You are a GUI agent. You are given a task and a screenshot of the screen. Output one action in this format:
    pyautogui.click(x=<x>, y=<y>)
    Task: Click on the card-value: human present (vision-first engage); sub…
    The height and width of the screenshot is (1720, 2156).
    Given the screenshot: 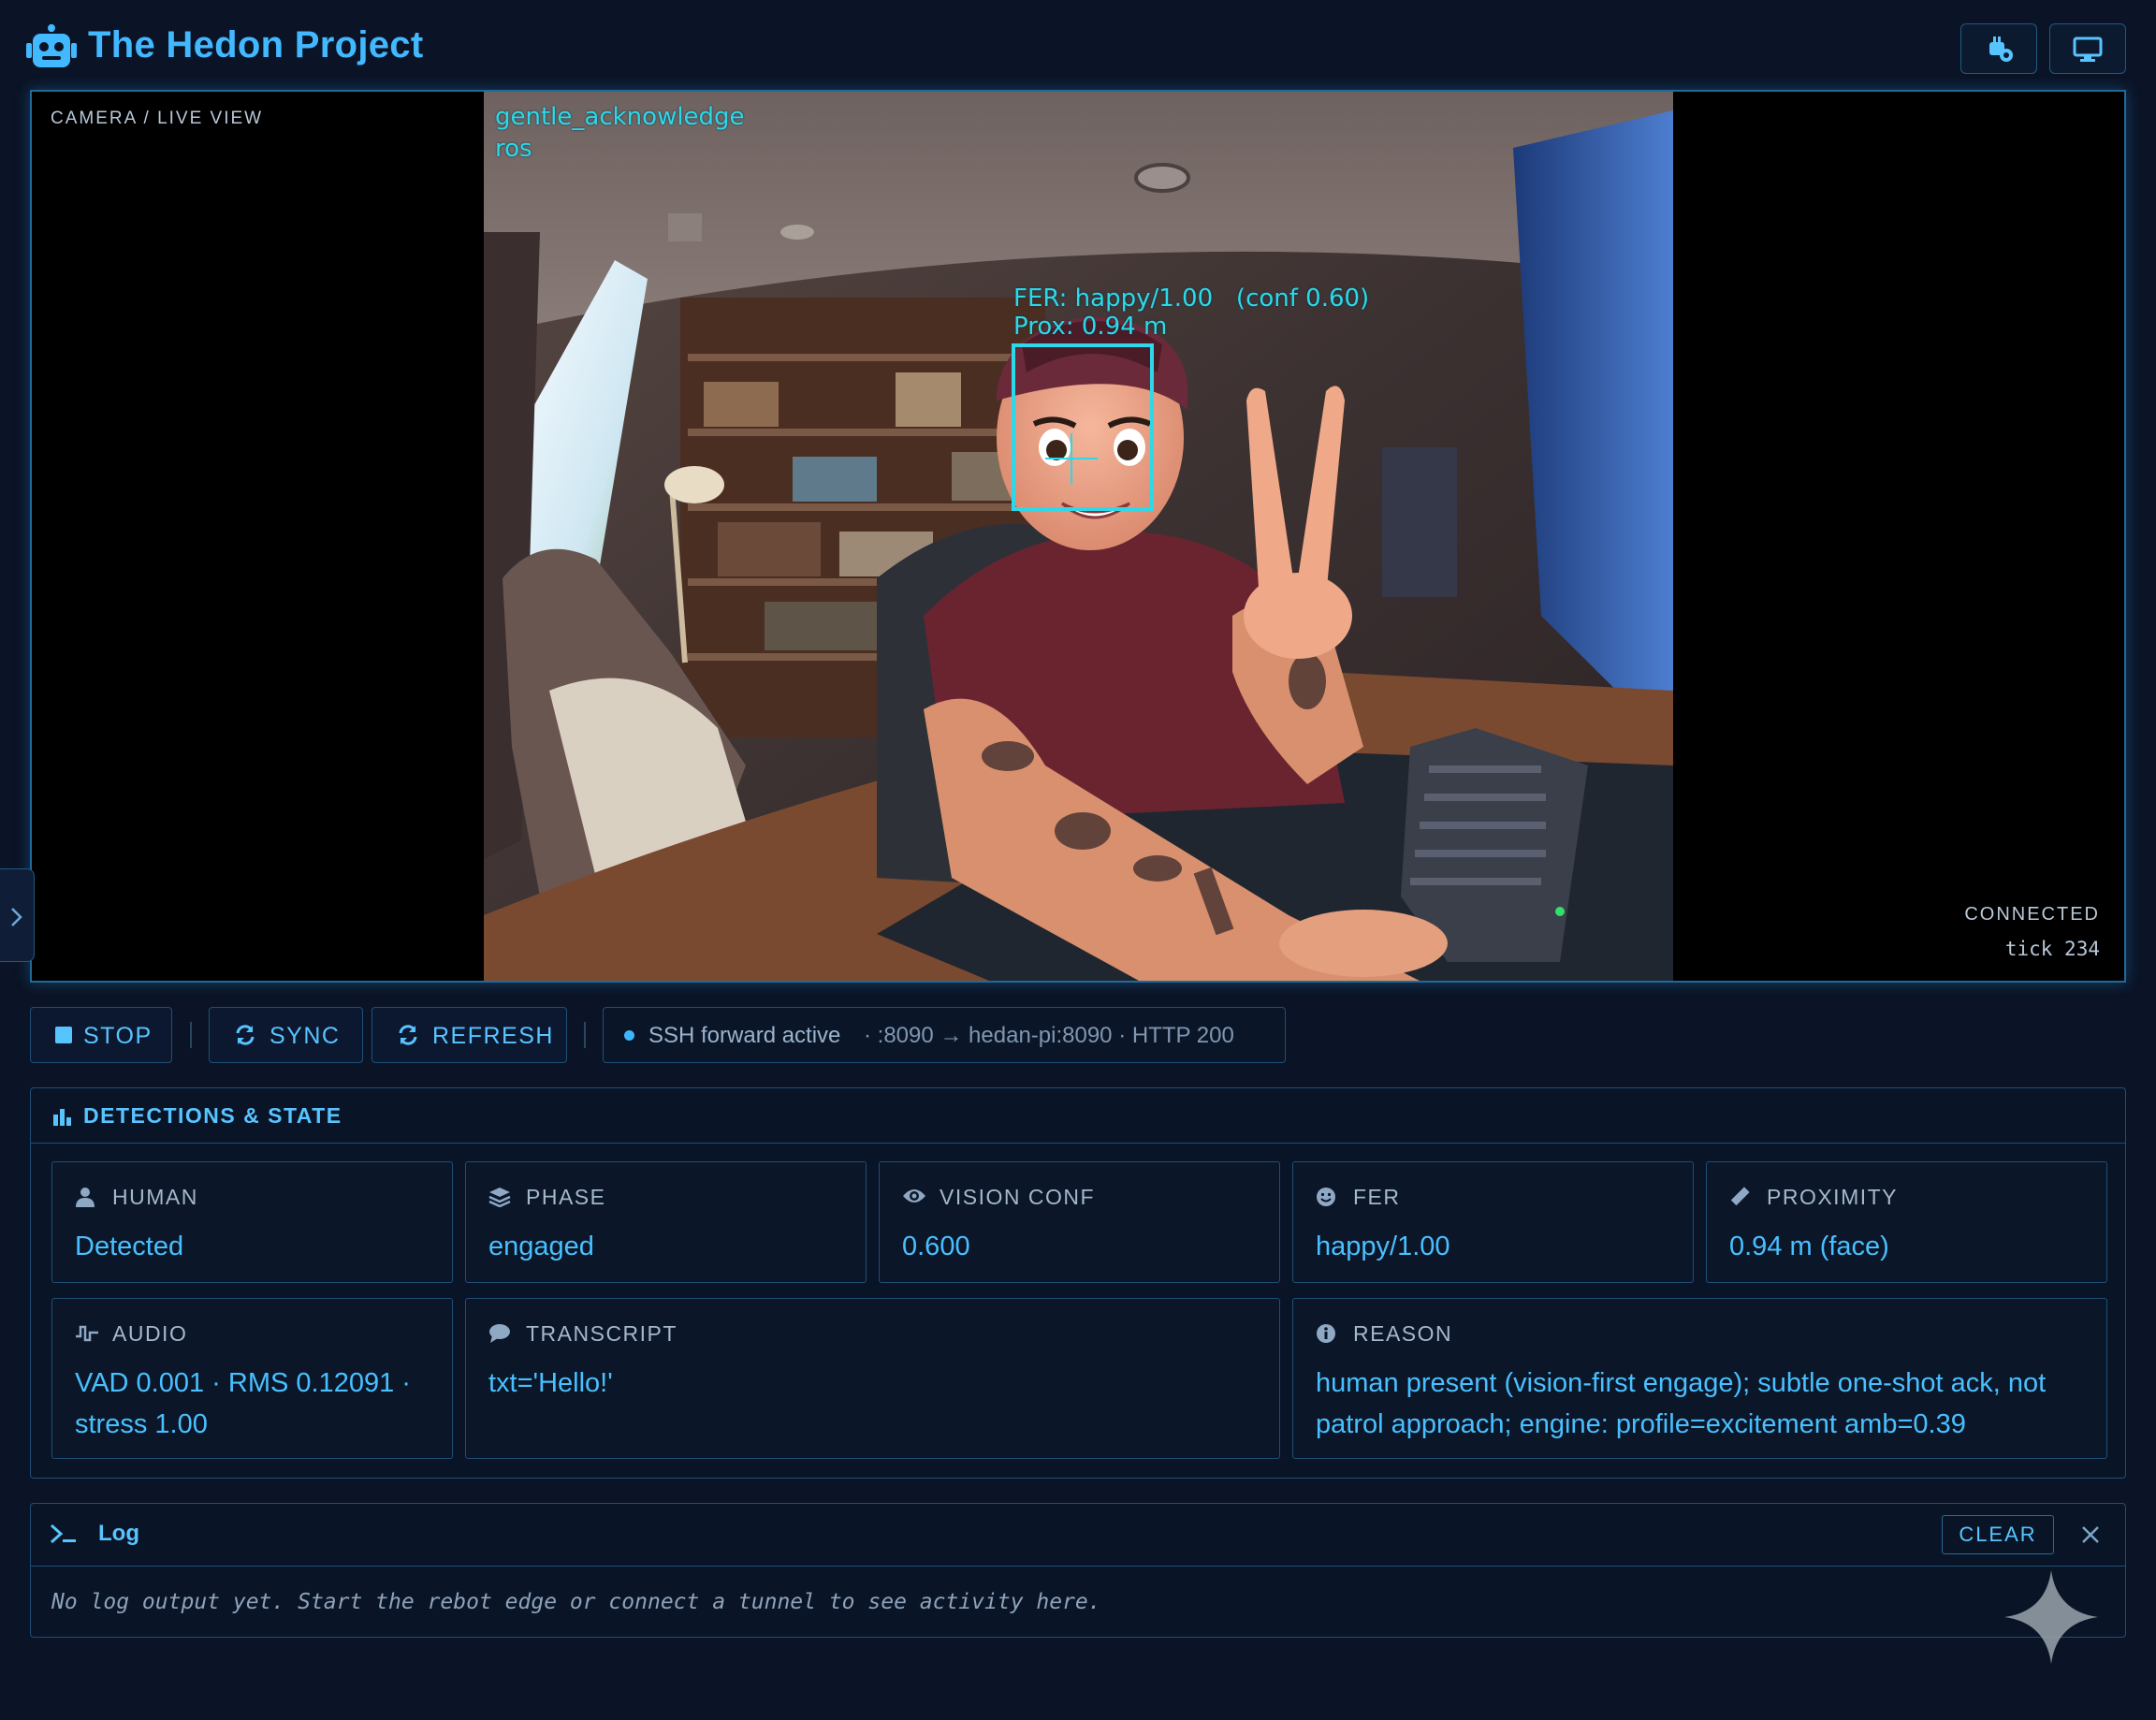 What is the action you would take?
    pyautogui.click(x=1681, y=1403)
    